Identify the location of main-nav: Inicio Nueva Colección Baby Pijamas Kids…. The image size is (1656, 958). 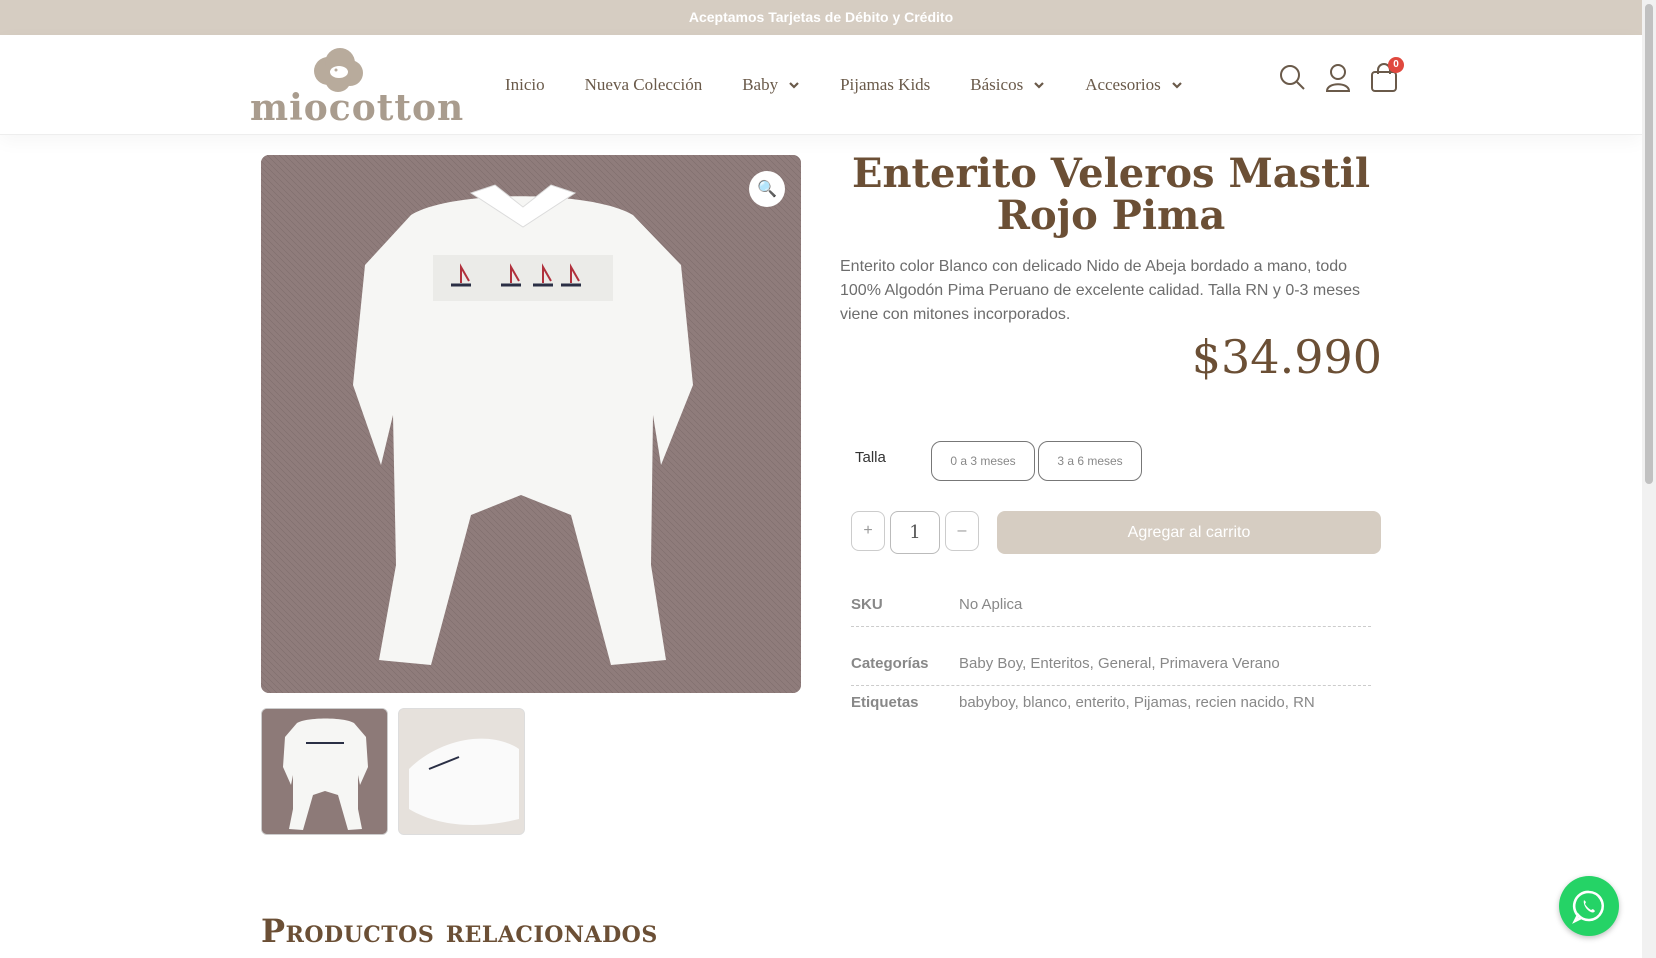
(864, 85).